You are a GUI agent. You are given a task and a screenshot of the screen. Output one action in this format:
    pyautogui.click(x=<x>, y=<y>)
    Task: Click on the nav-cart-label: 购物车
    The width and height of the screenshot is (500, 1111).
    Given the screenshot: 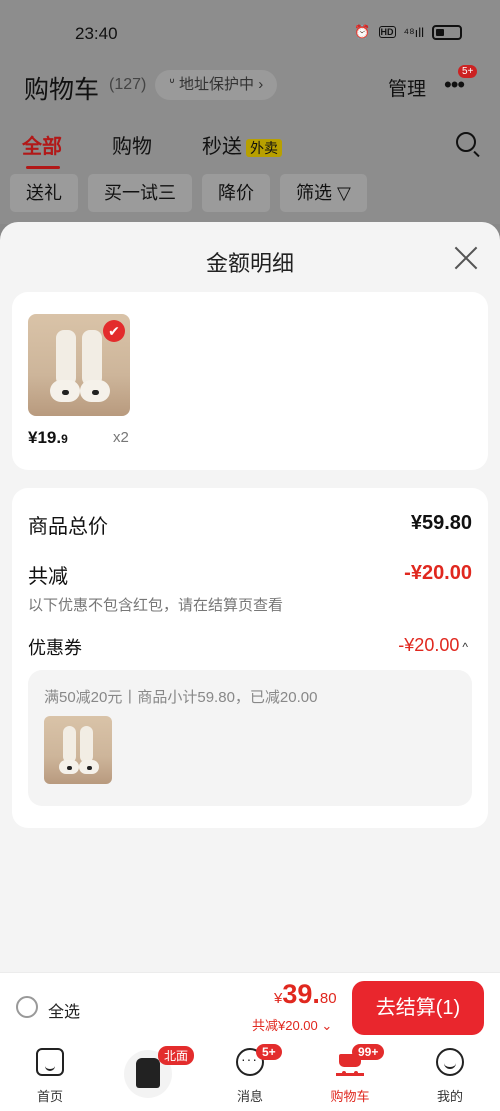 What is the action you would take?
    pyautogui.click(x=350, y=1096)
    